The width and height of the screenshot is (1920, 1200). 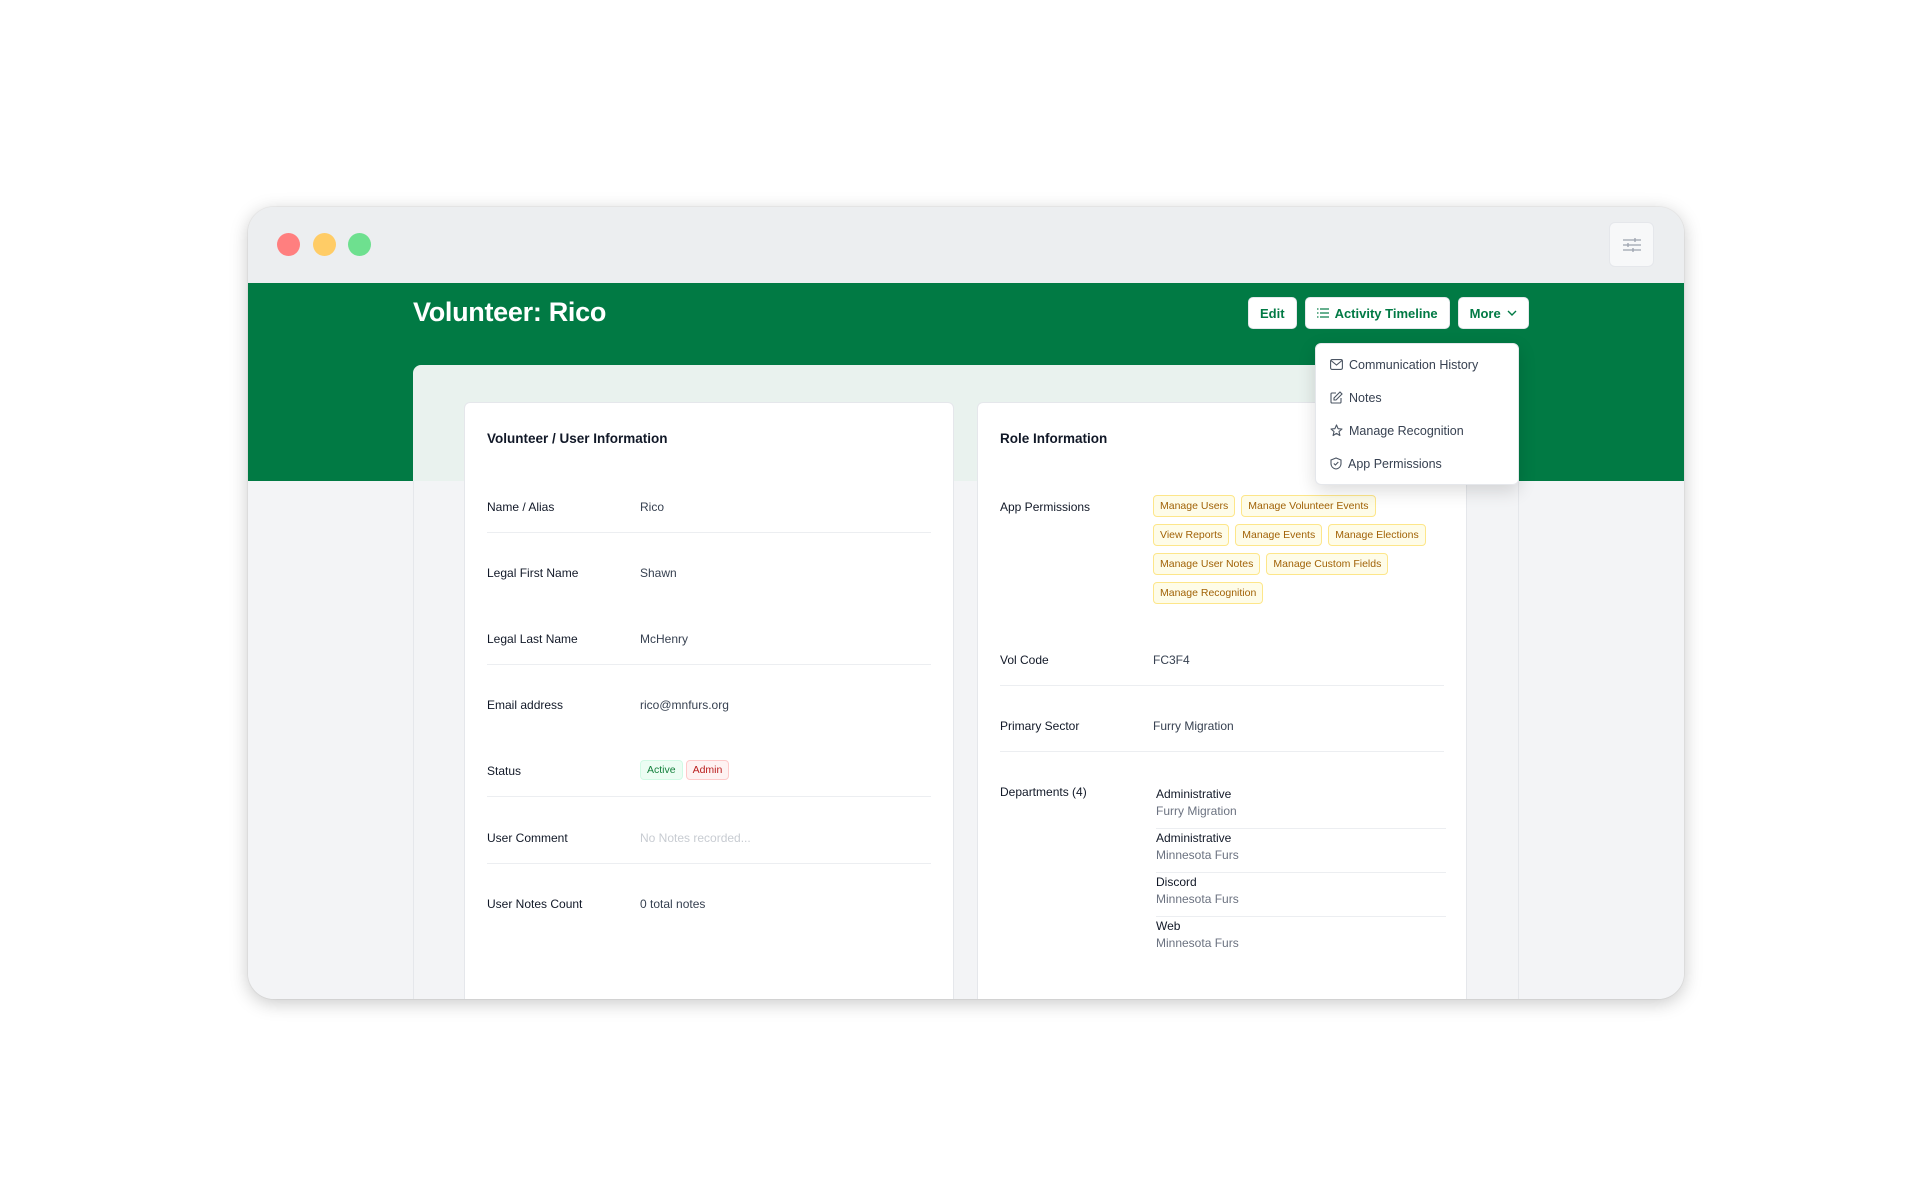 I want to click on window-titlebar, so click(x=966, y=245).